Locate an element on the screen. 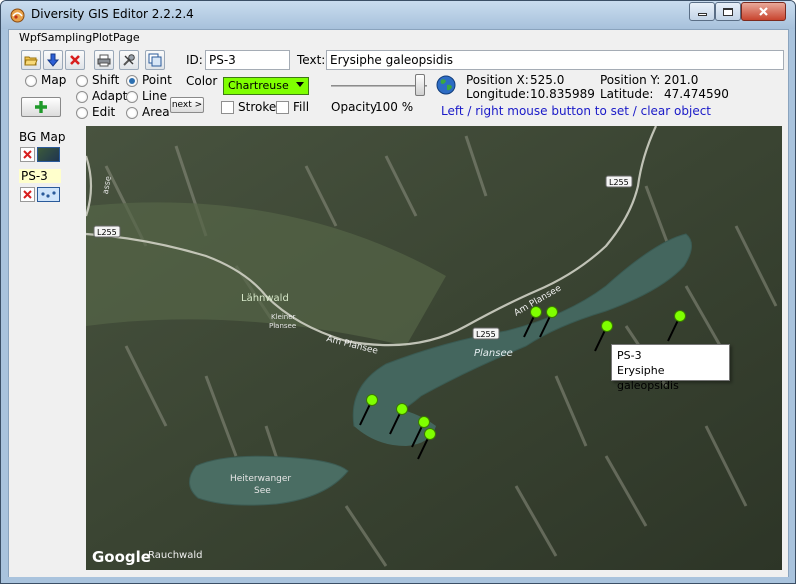  maximize-icon is located at coordinates (728, 11).